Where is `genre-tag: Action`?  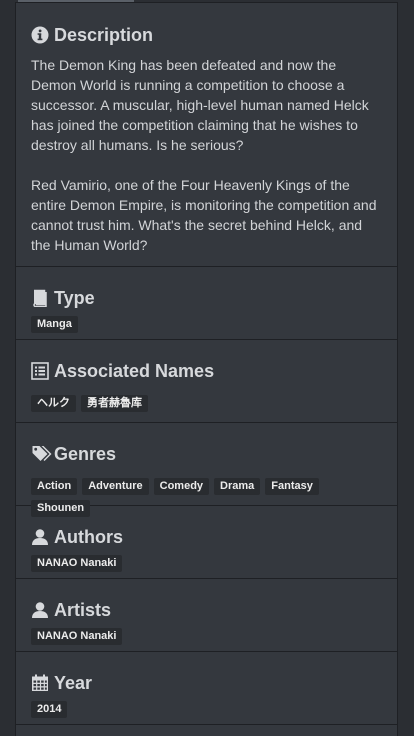 genre-tag: Action is located at coordinates (54, 486).